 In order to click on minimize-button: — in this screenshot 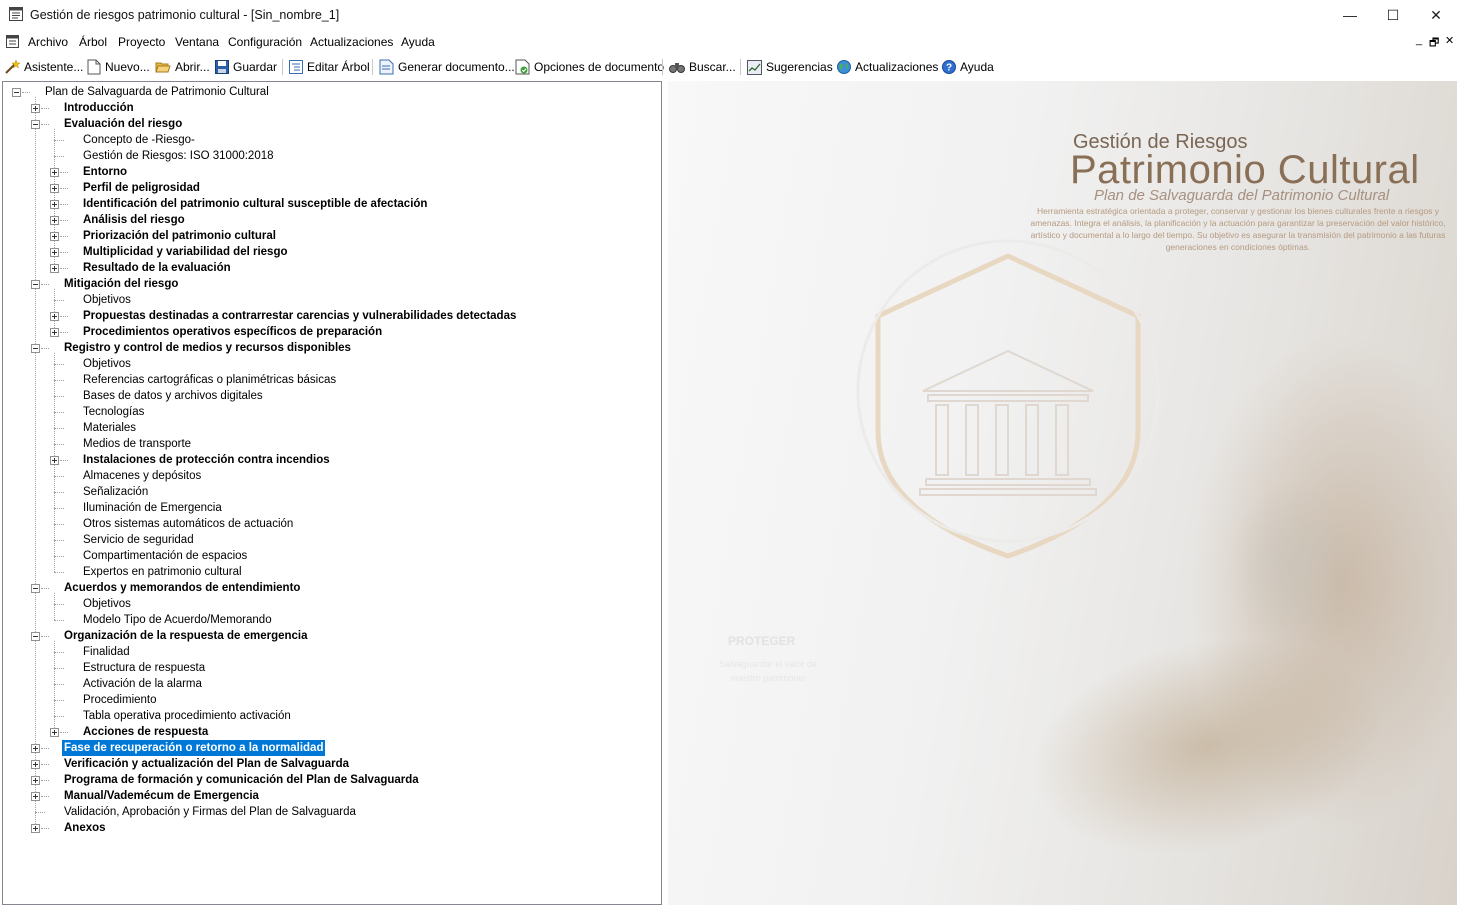, I will do `click(1350, 15)`.